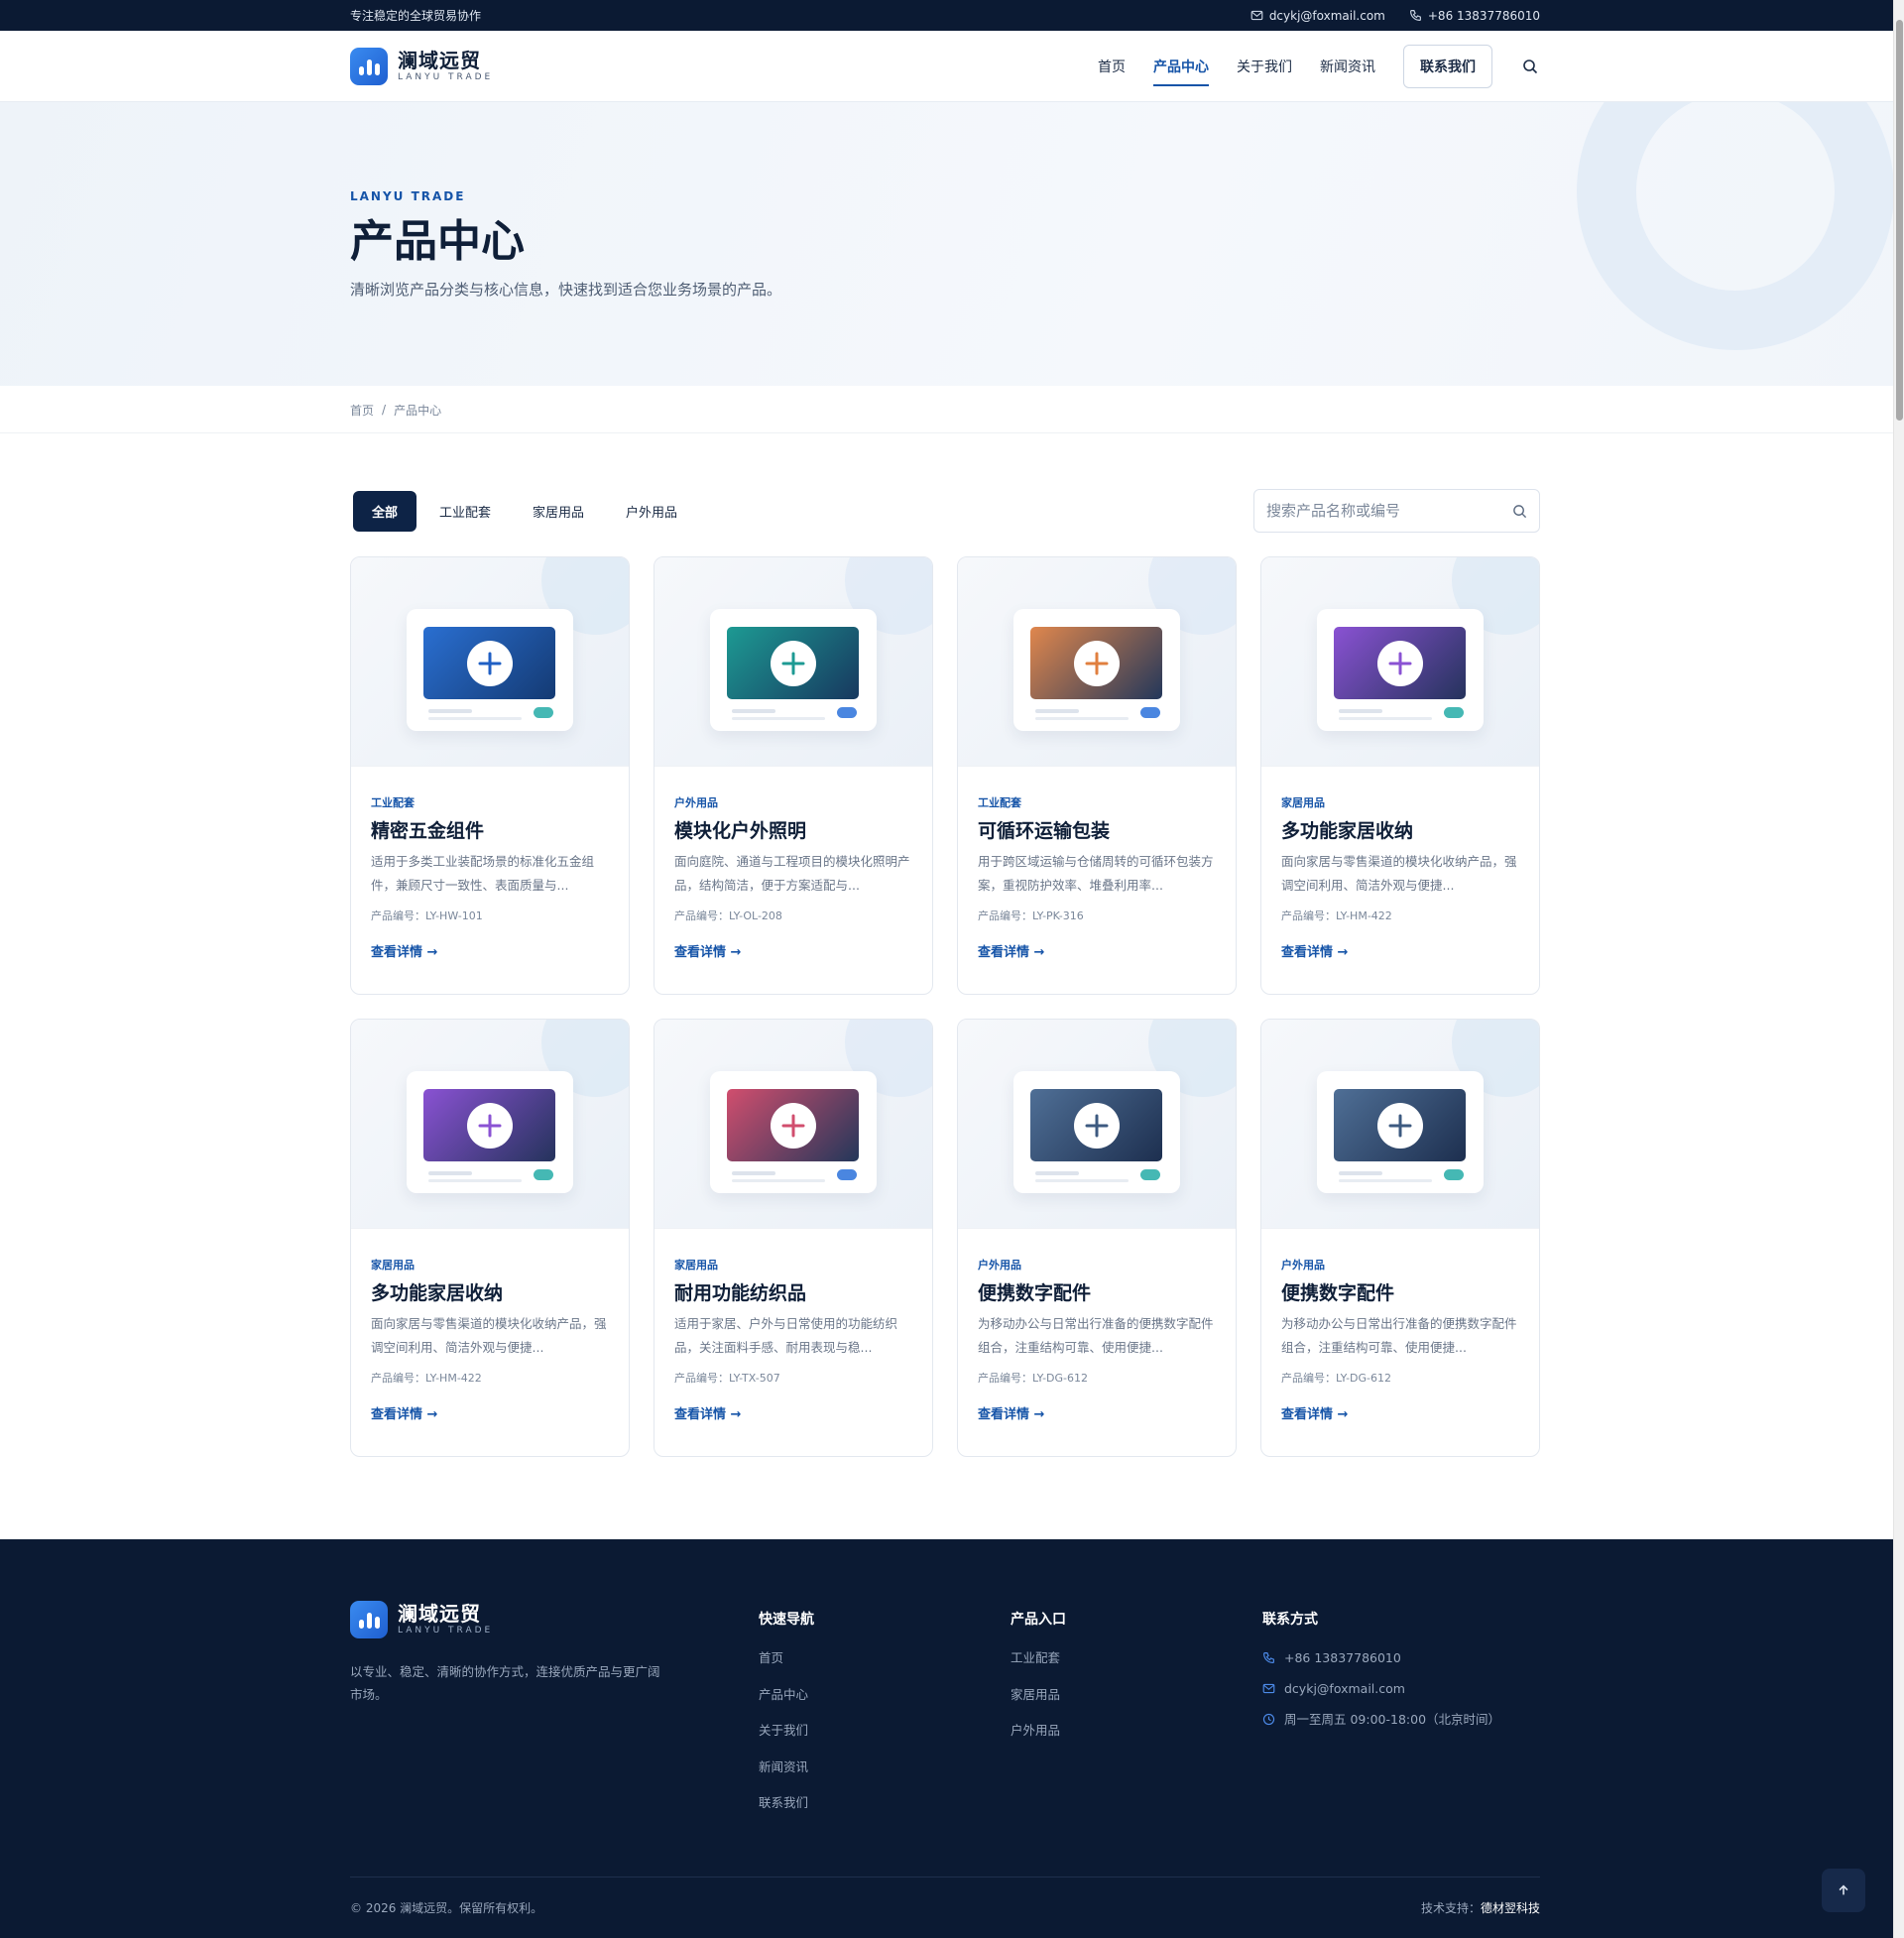 This screenshot has width=1904, height=1938. Describe the element at coordinates (369, 1619) in the screenshot. I see `logo-icon` at that location.